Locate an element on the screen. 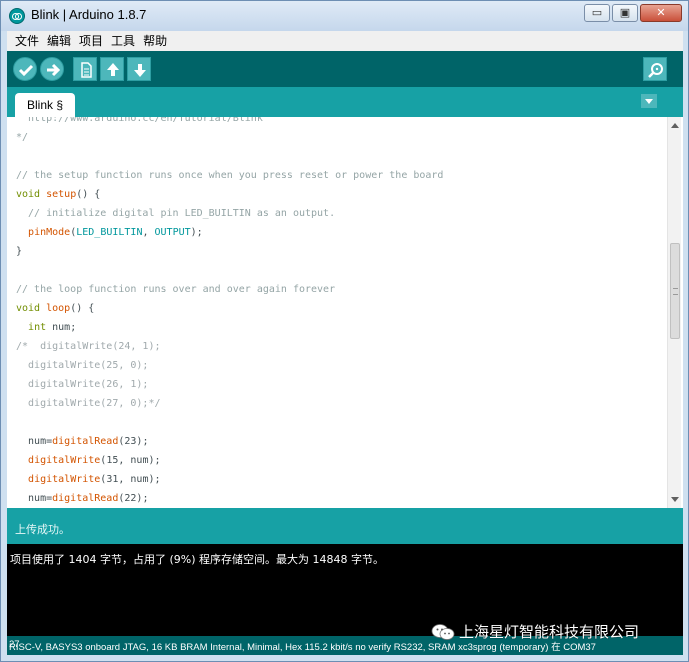 This screenshot has width=689, height=662. code-line: digitalWrite(15, num); is located at coordinates (94, 460).